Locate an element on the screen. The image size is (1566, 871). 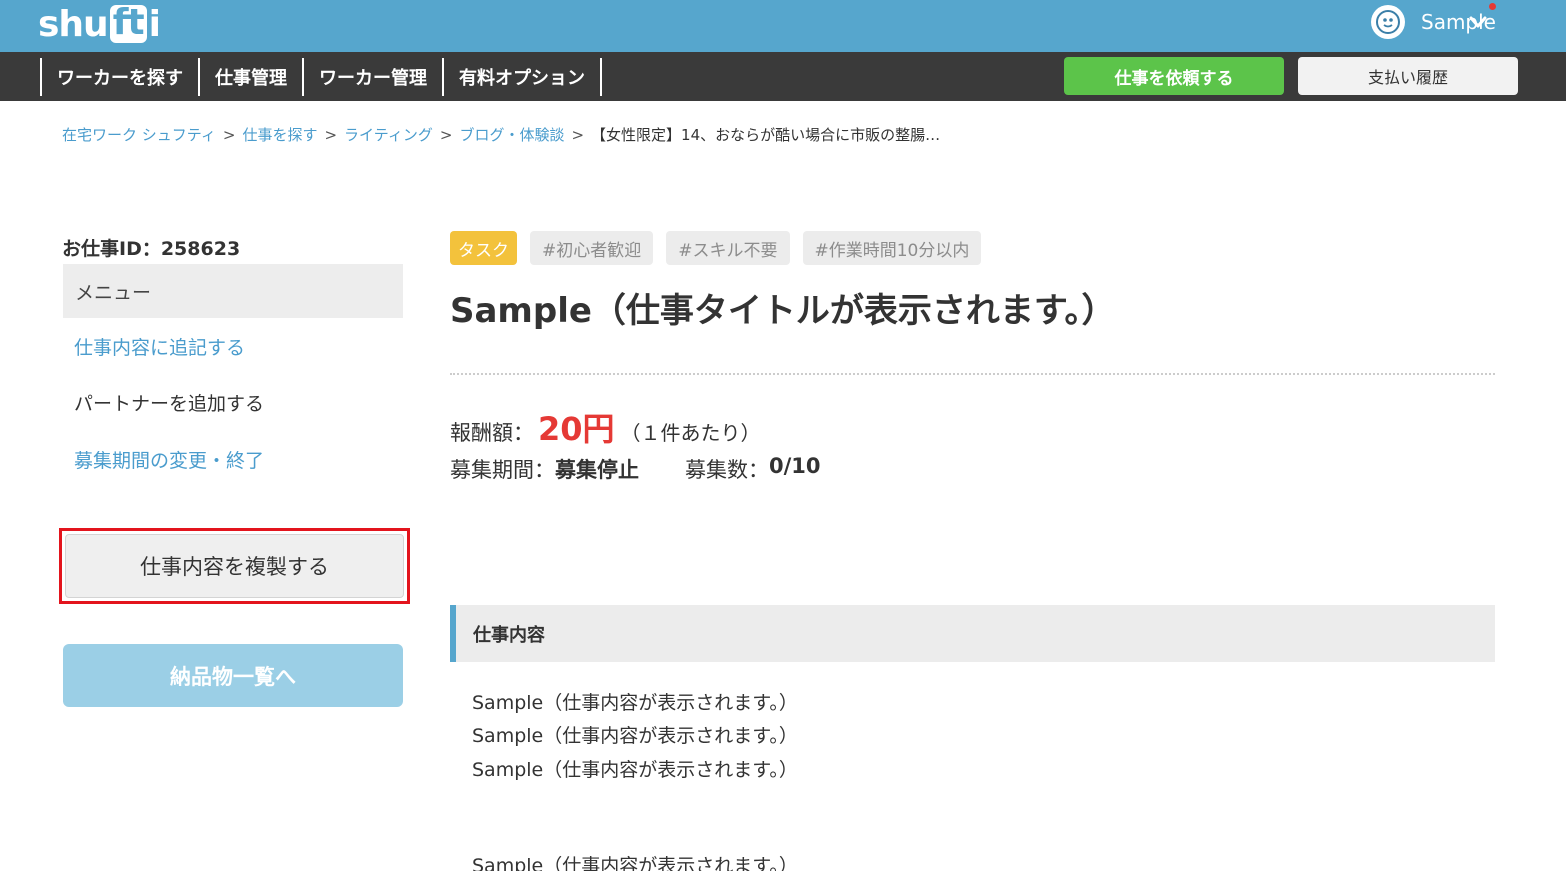
notification-dot-icon is located at coordinates (1492, 6).